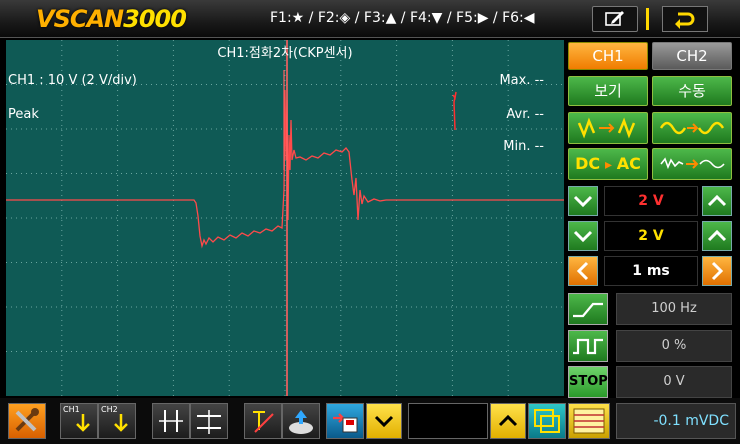 This screenshot has width=740, height=444. Describe the element at coordinates (692, 56) in the screenshot. I see `ch2-button: CH2` at that location.